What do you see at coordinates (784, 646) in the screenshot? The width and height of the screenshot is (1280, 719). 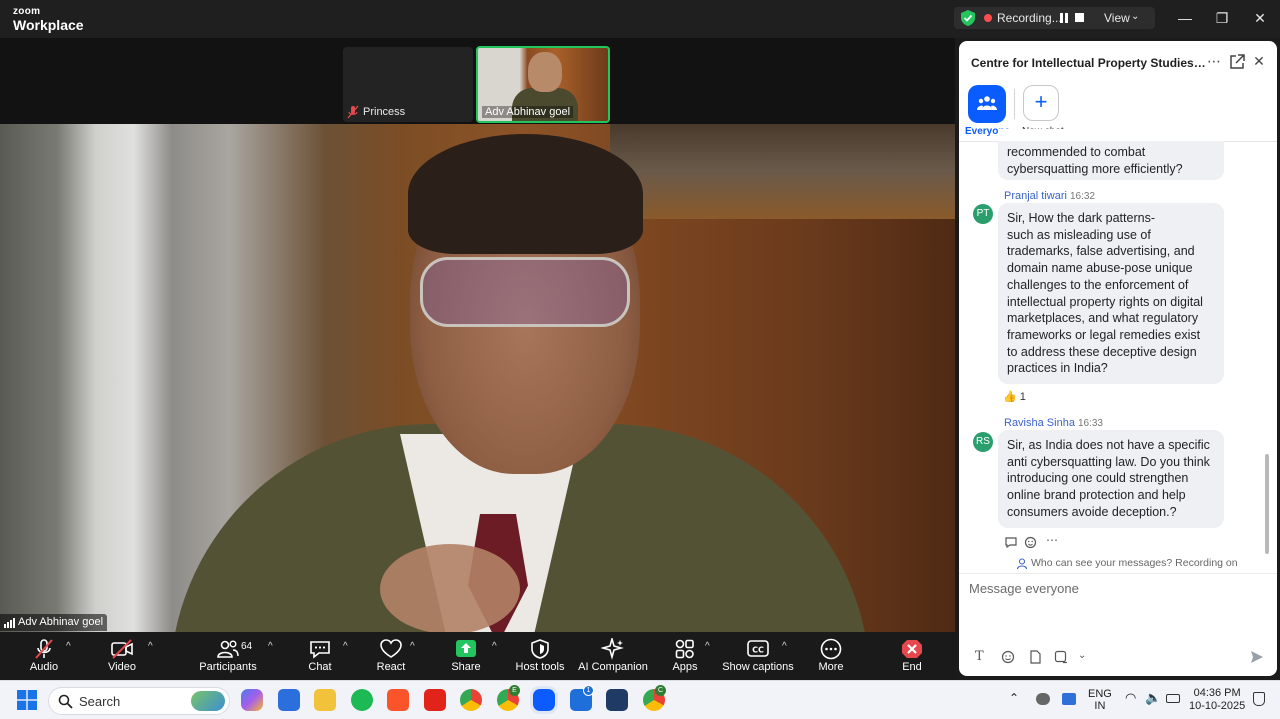 I see `captions-options-caret: ^` at bounding box center [784, 646].